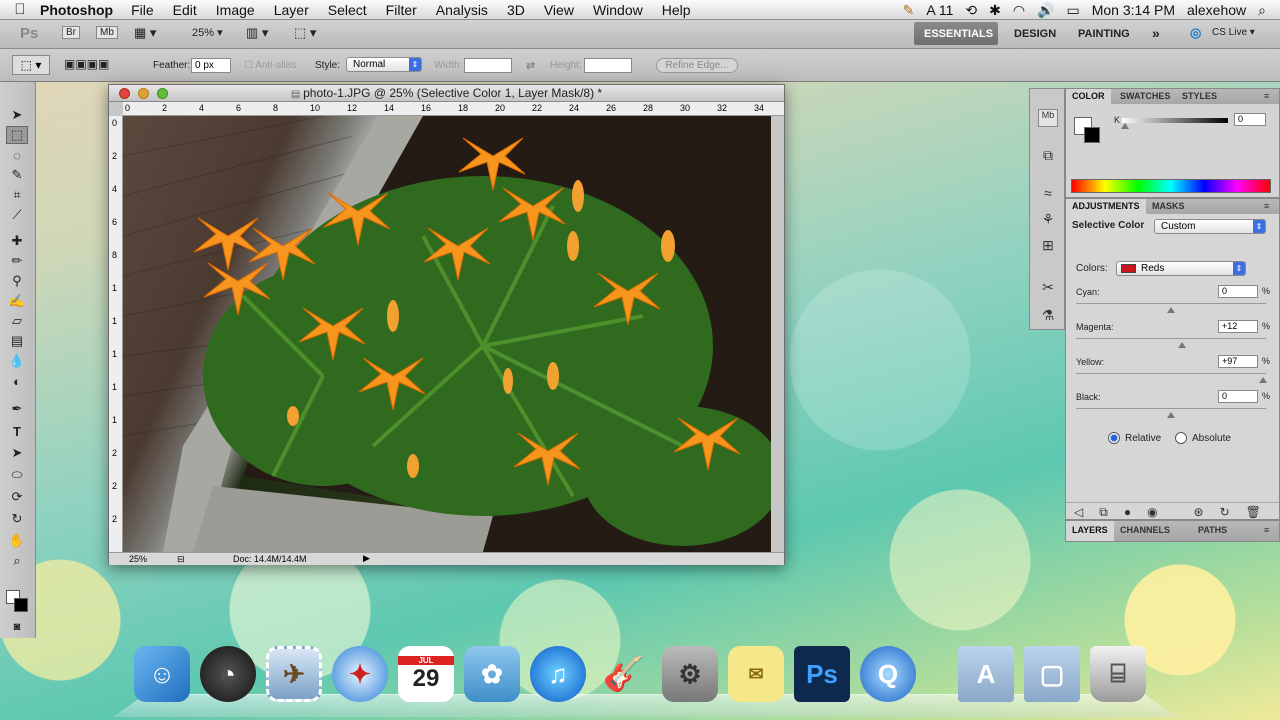 Image resolution: width=1280 pixels, height=720 pixels. I want to click on clone-stamp-tool-icon: ⚲, so click(17, 281).